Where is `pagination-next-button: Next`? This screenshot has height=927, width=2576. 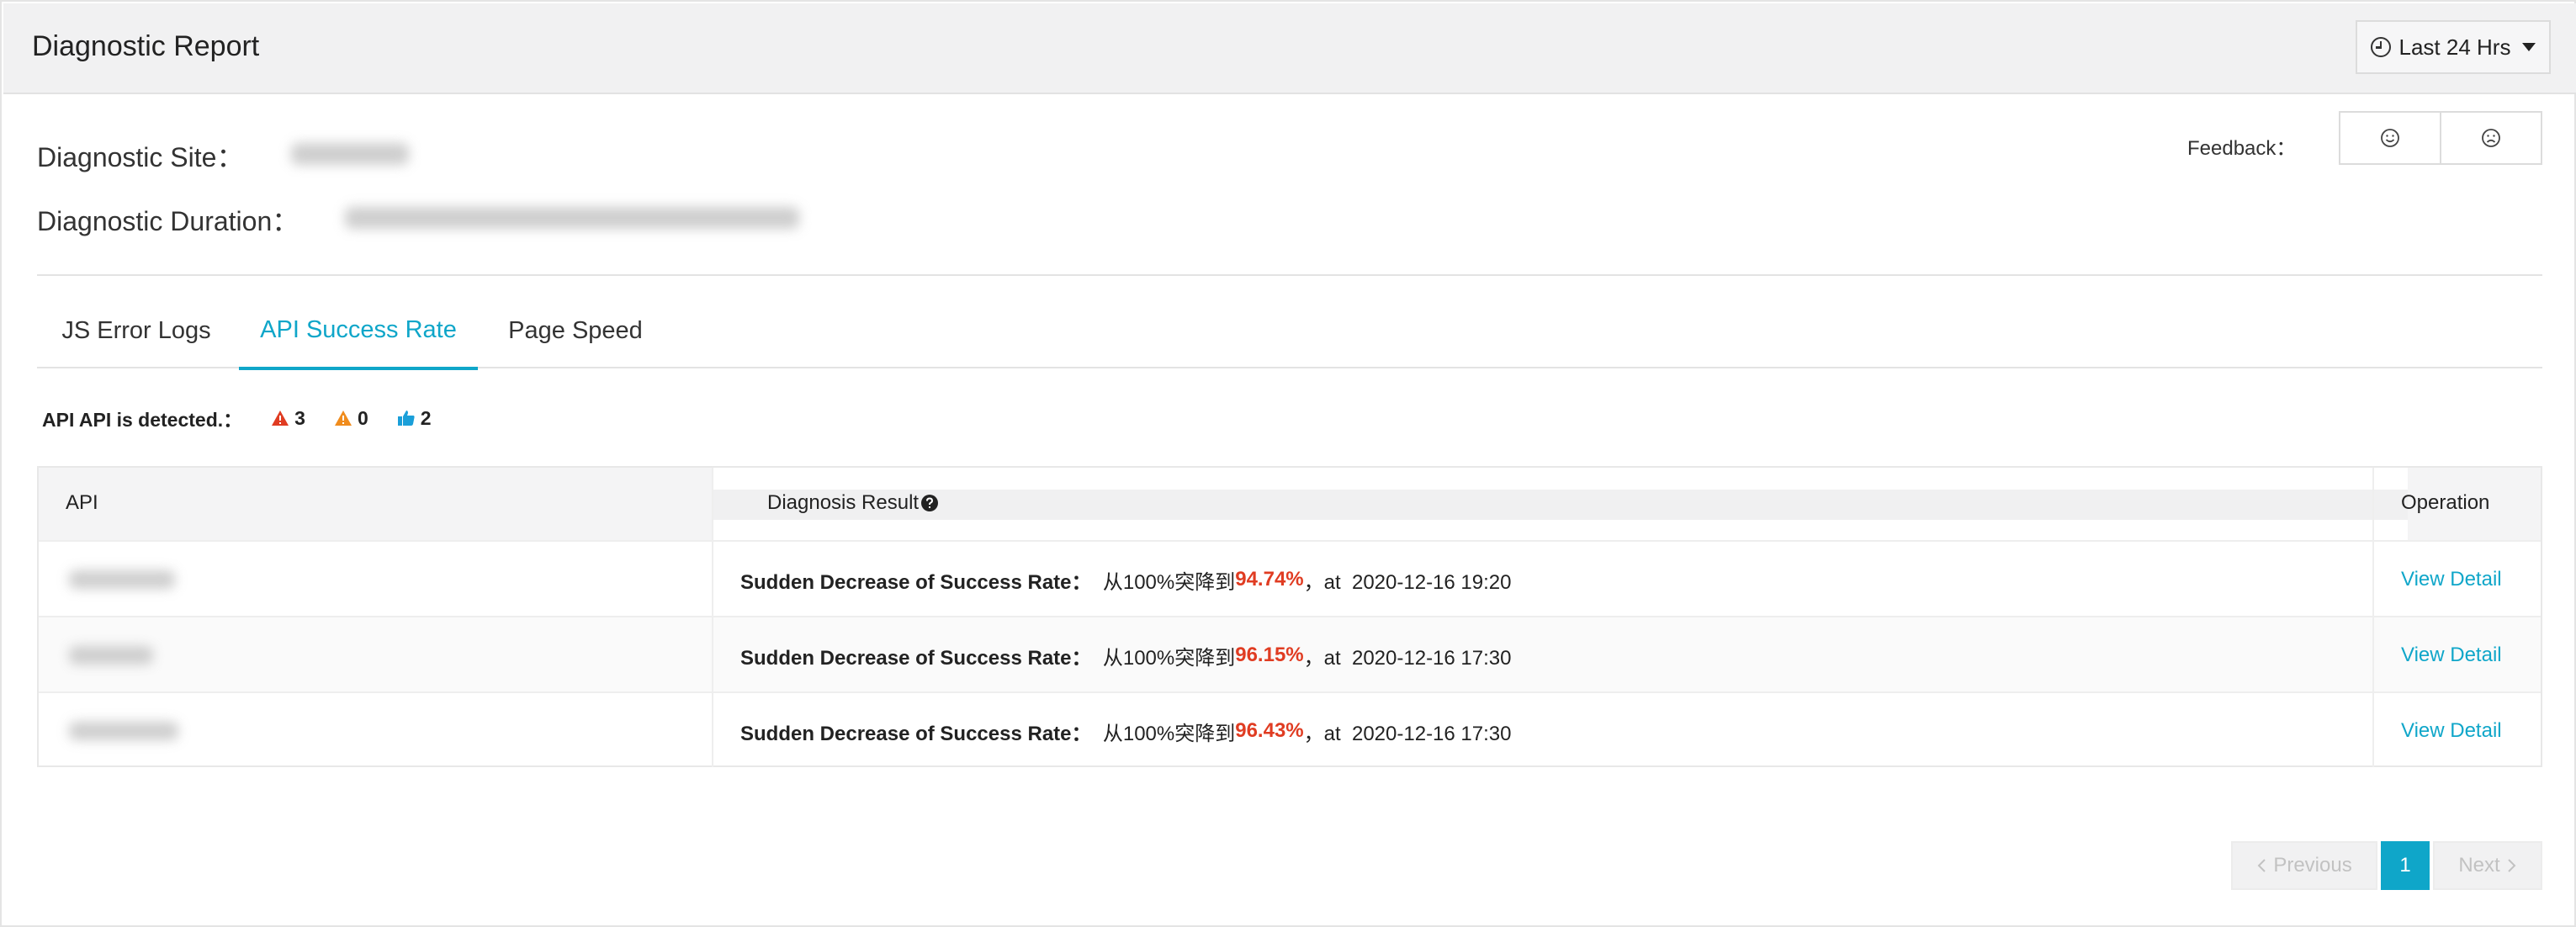
pagination-next-button: Next is located at coordinates (2487, 865).